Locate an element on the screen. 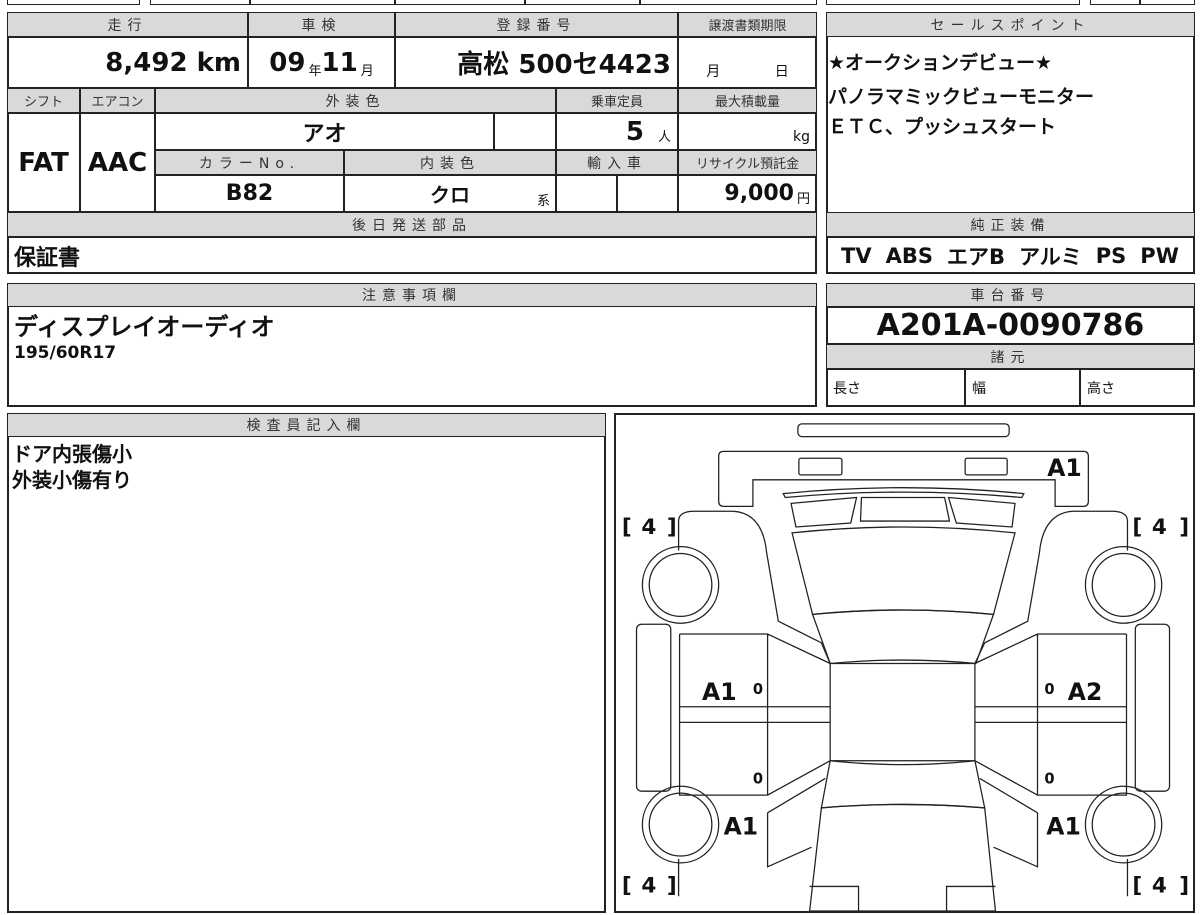  mileage-value: 8,492 km is located at coordinates (127, 62).